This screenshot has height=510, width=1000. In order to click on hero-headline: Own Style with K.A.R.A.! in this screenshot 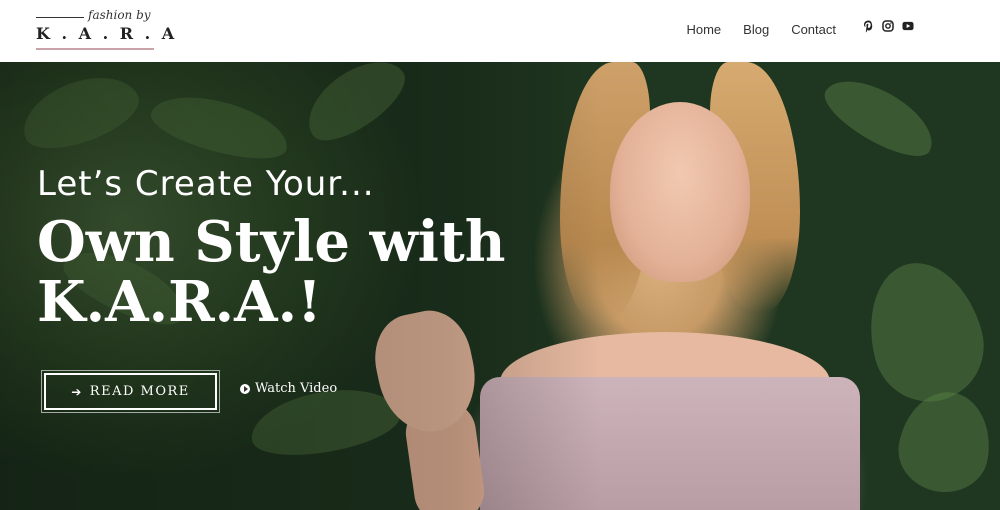, I will do `click(271, 272)`.